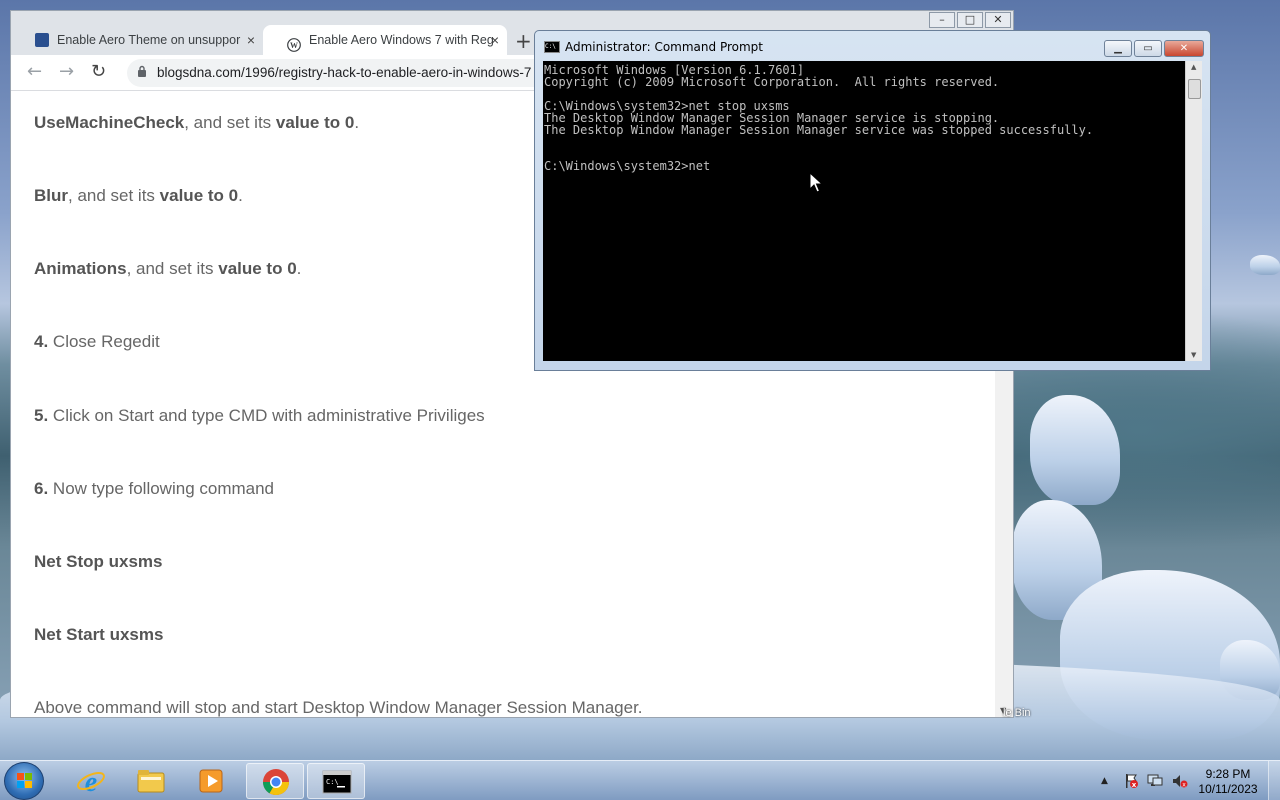 This screenshot has height=800, width=1280. I want to click on tab-aero-registry: W Enable Aero Windows 7 with Reg ×, so click(385, 40).